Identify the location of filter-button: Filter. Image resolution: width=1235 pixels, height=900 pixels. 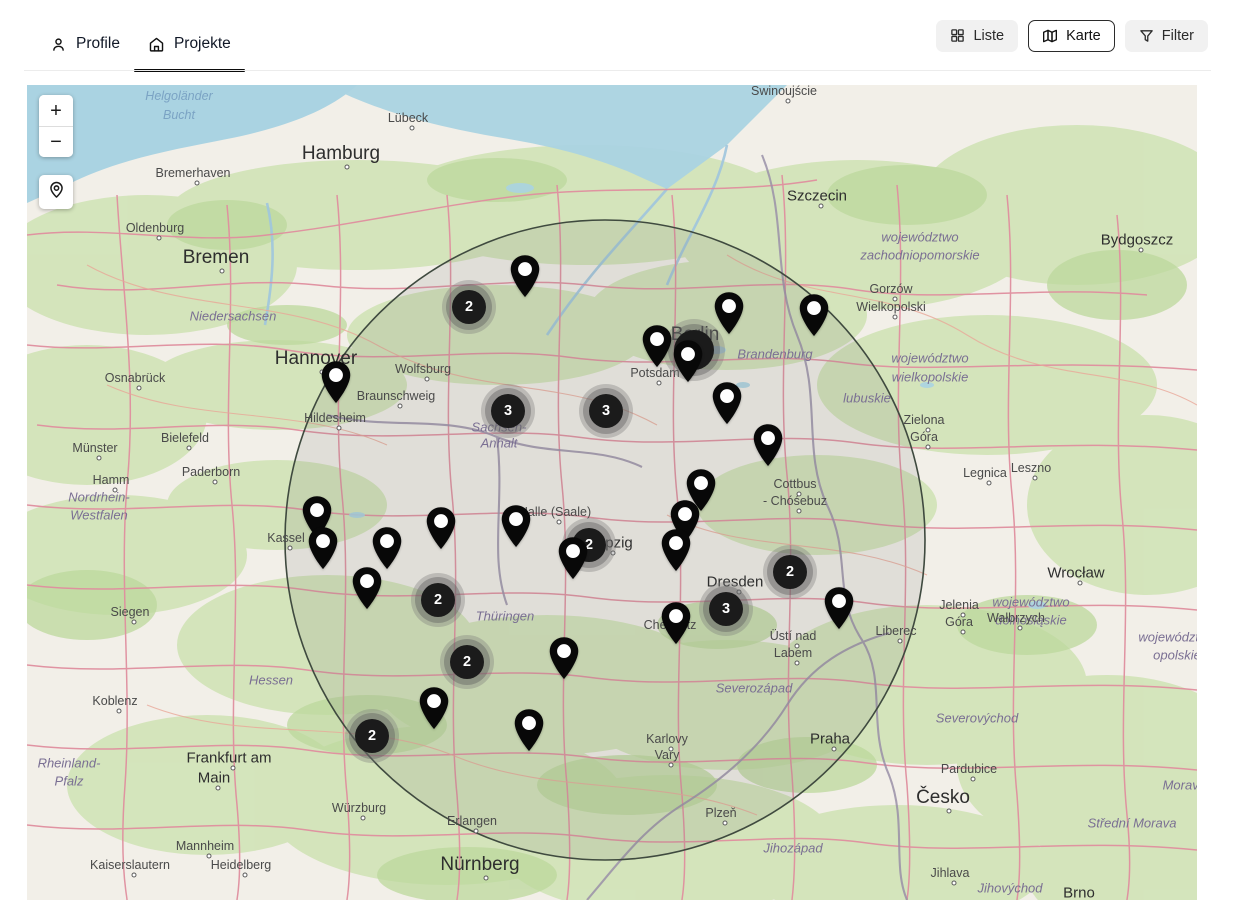
(1166, 35).